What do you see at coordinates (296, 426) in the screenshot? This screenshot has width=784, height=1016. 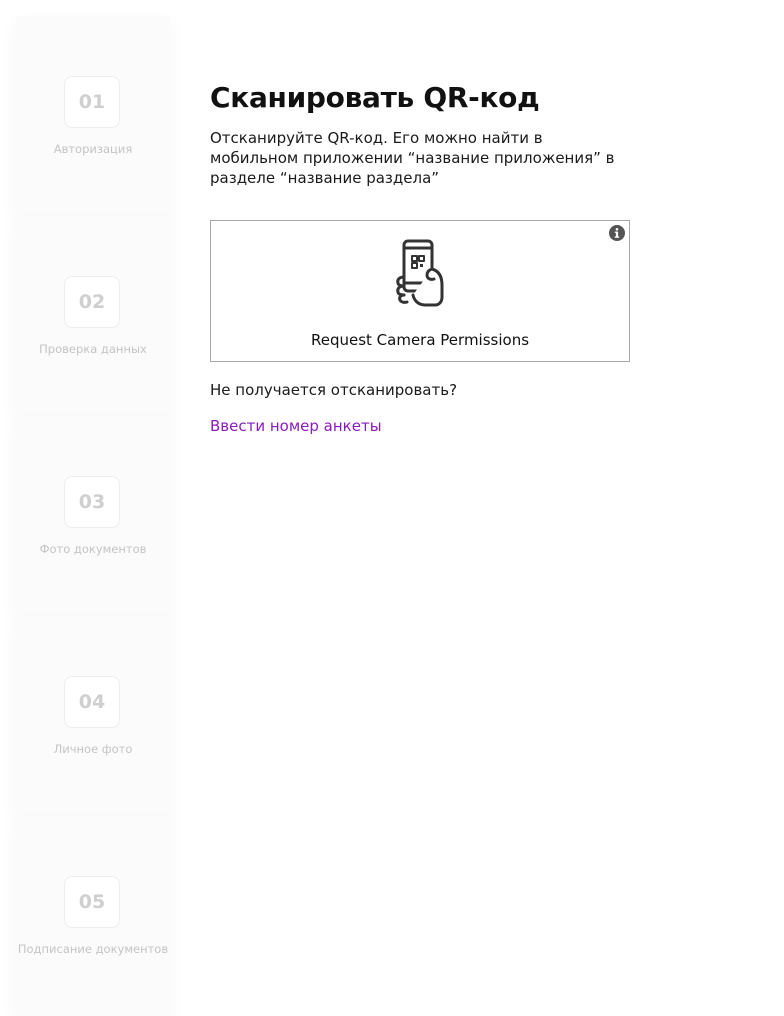 I see `manual-entry-link: Ввести номер анкеты` at bounding box center [296, 426].